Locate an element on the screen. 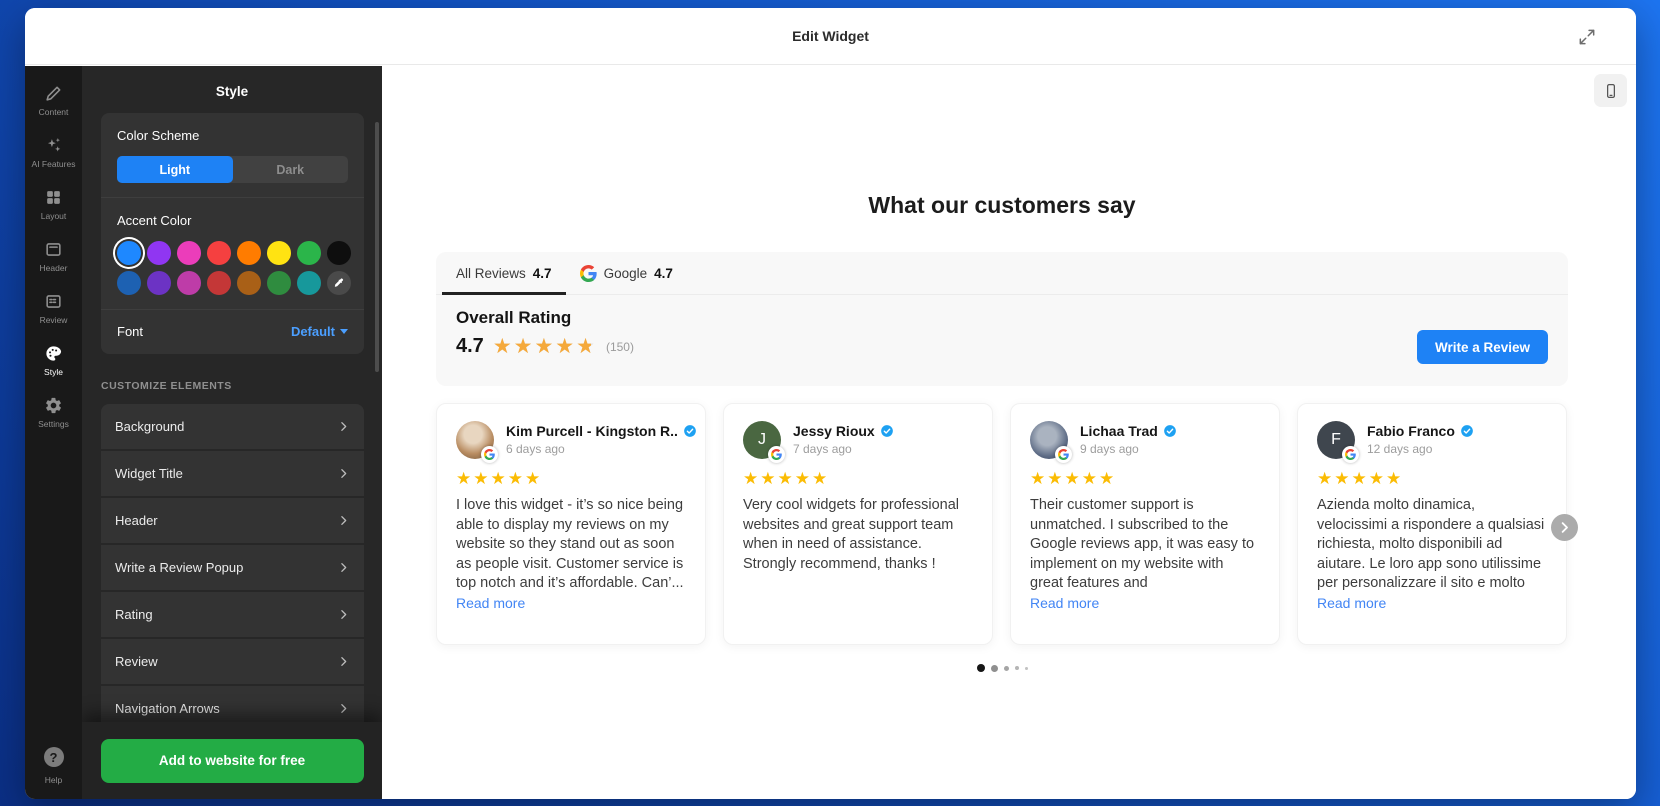 This screenshot has width=1660, height=806. overall-rating-label: Overall Rating is located at coordinates (514, 317).